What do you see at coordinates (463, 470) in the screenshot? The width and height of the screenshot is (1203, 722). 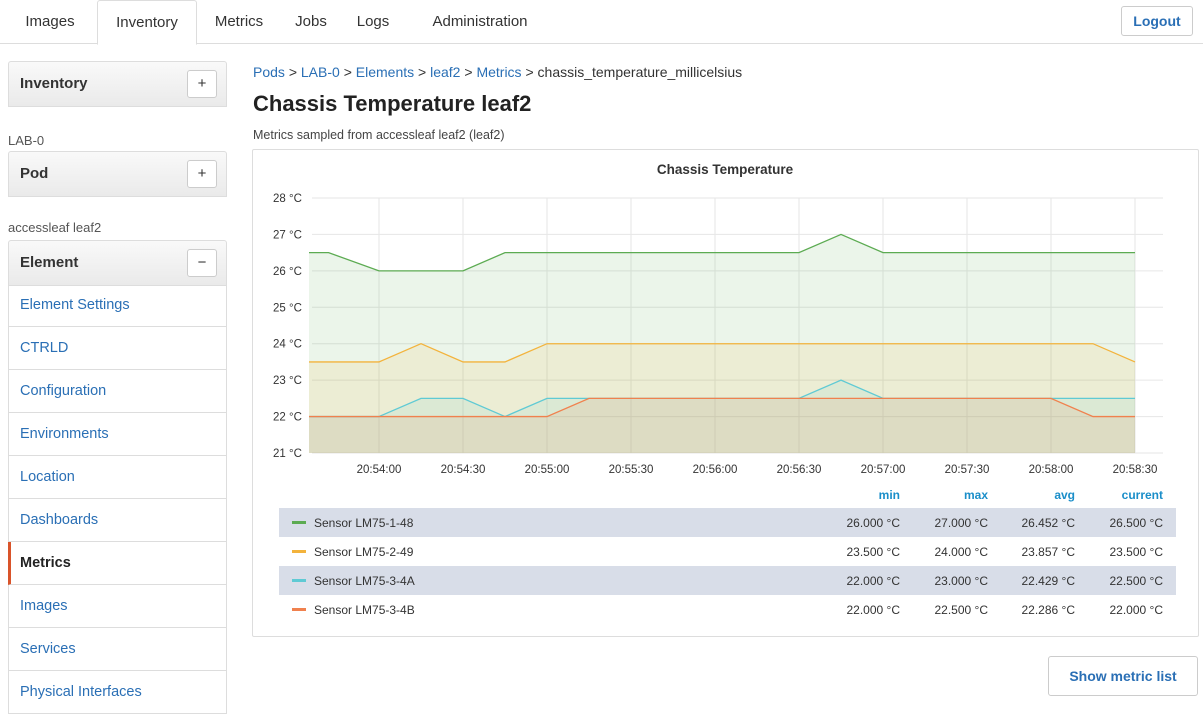 I see `x-tick-label: 20:54:30` at bounding box center [463, 470].